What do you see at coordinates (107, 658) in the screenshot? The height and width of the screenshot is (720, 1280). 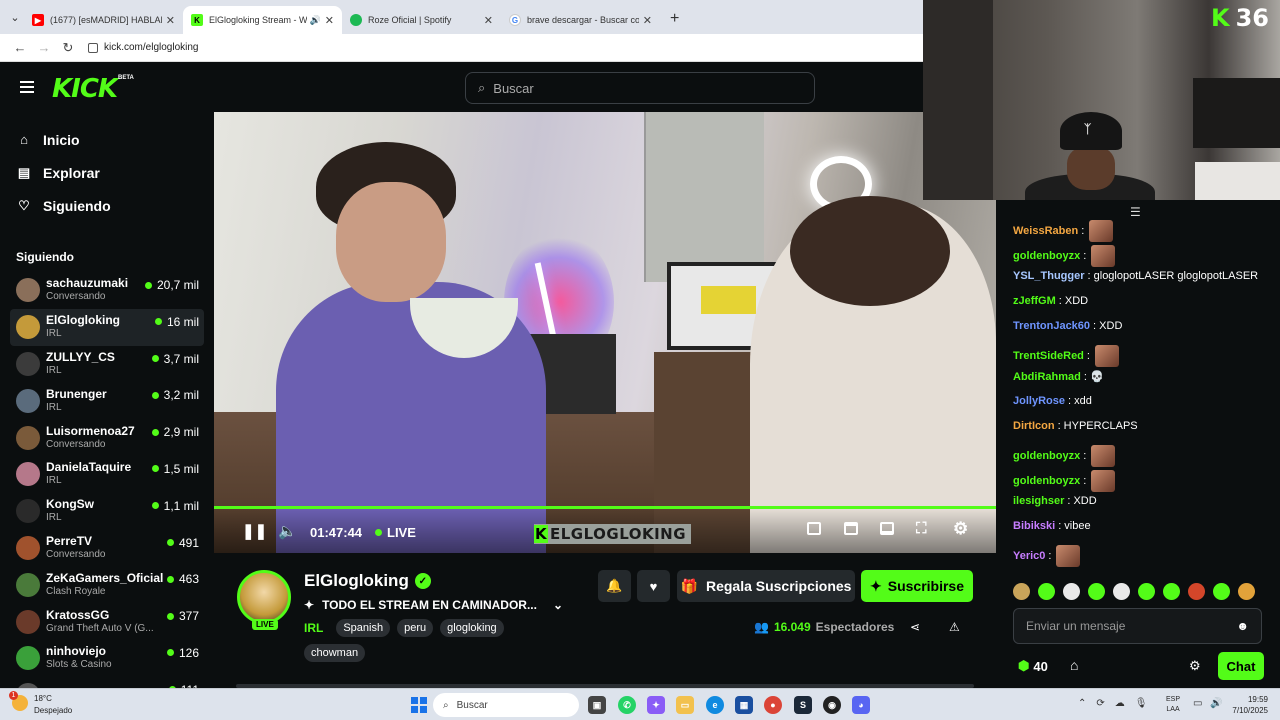 I see `following-channel: ninhoviejo Slots & Casino 126` at bounding box center [107, 658].